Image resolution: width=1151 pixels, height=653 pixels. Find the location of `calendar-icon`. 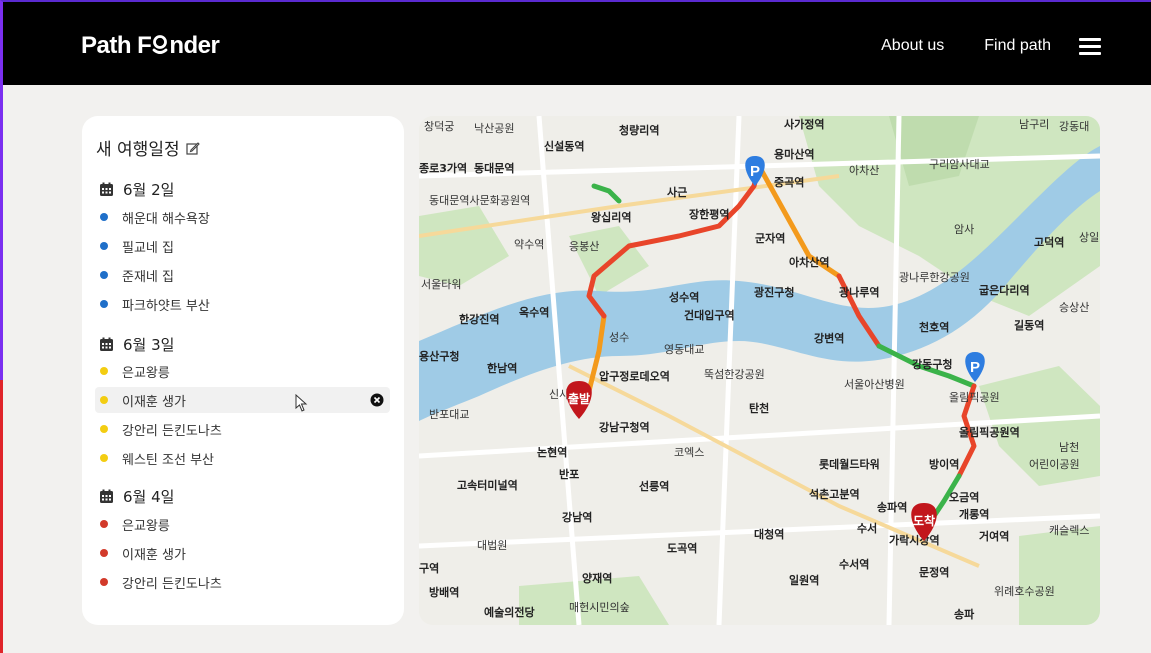

calendar-icon is located at coordinates (106, 496).